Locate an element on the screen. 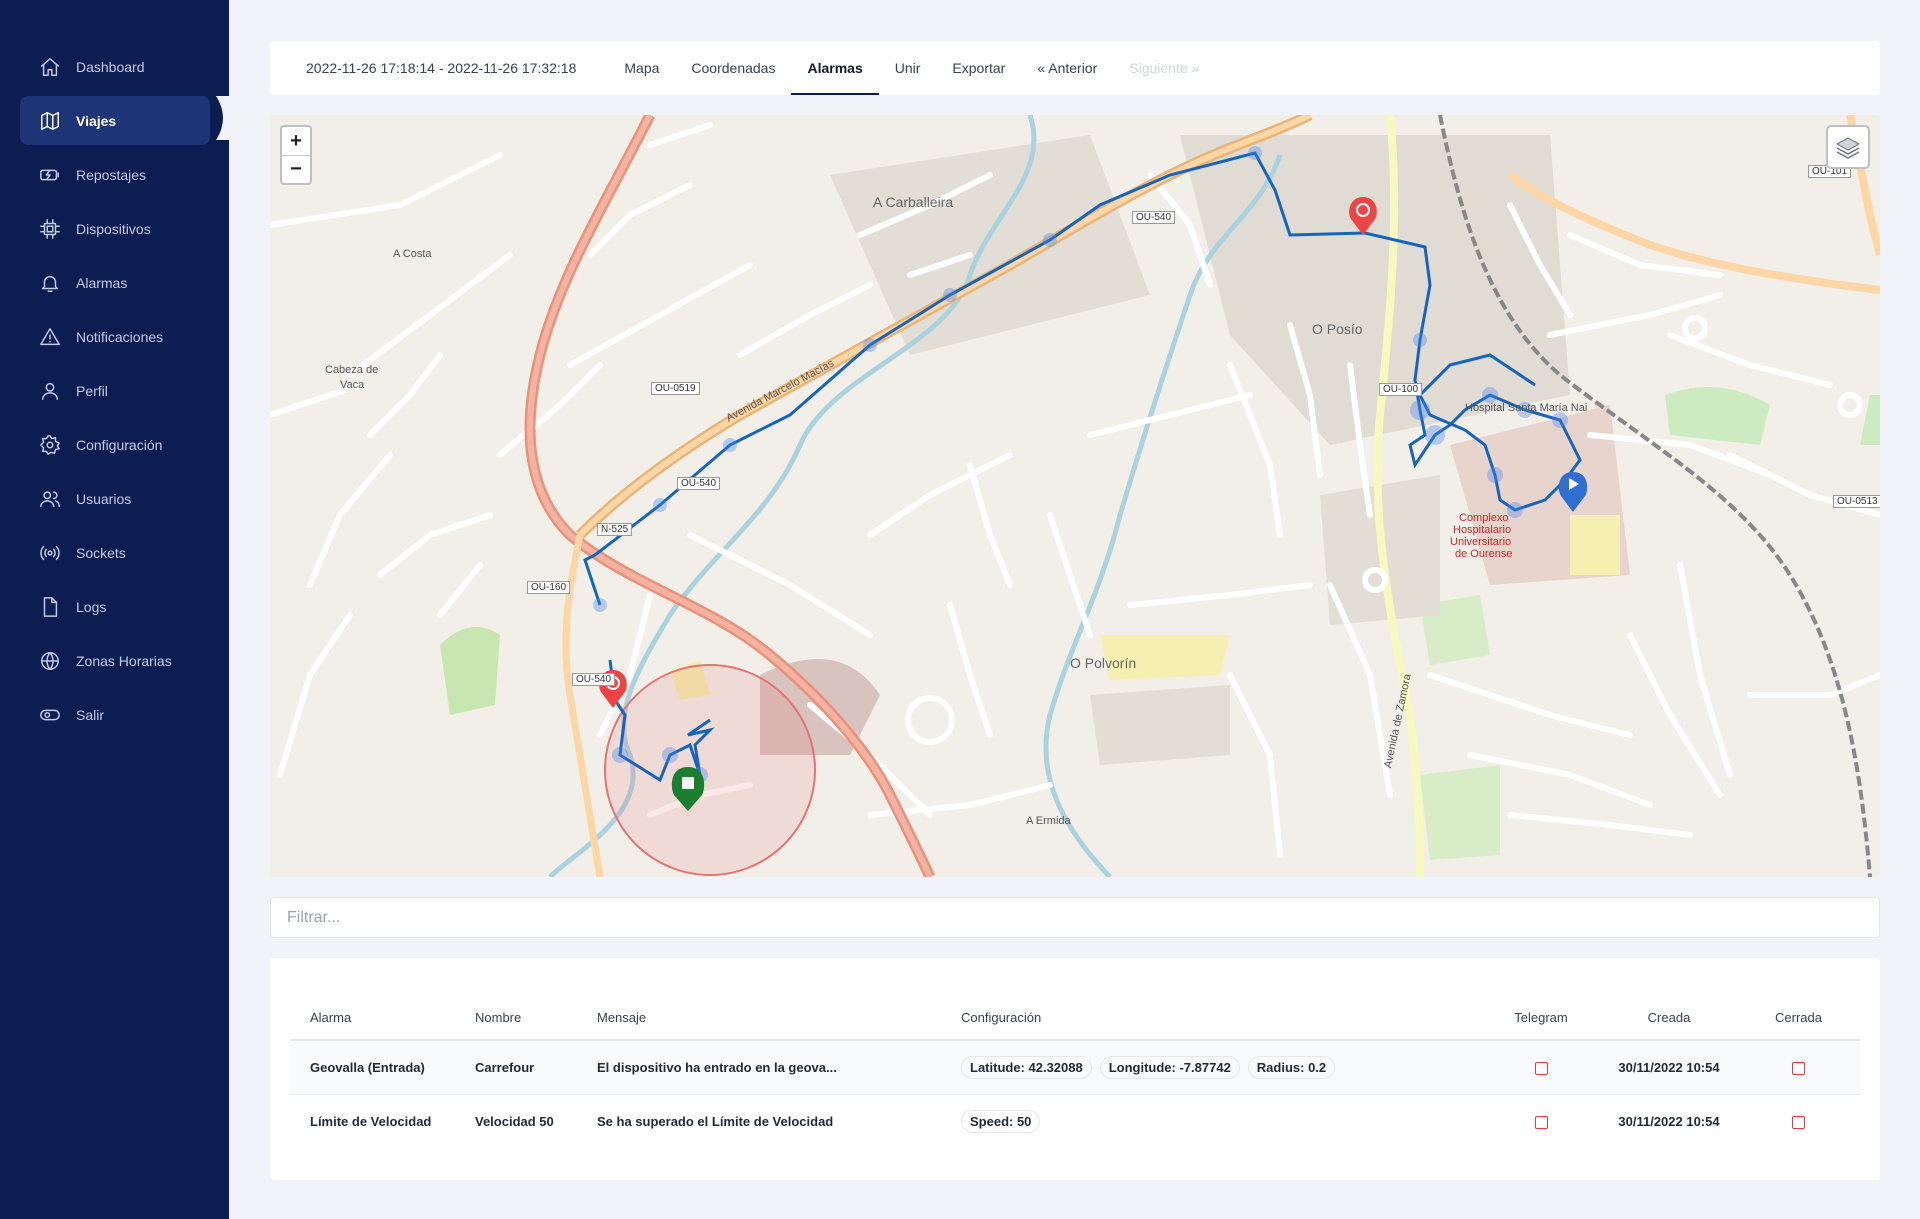  header-configuracion: Configuración is located at coordinates (1211, 1018).